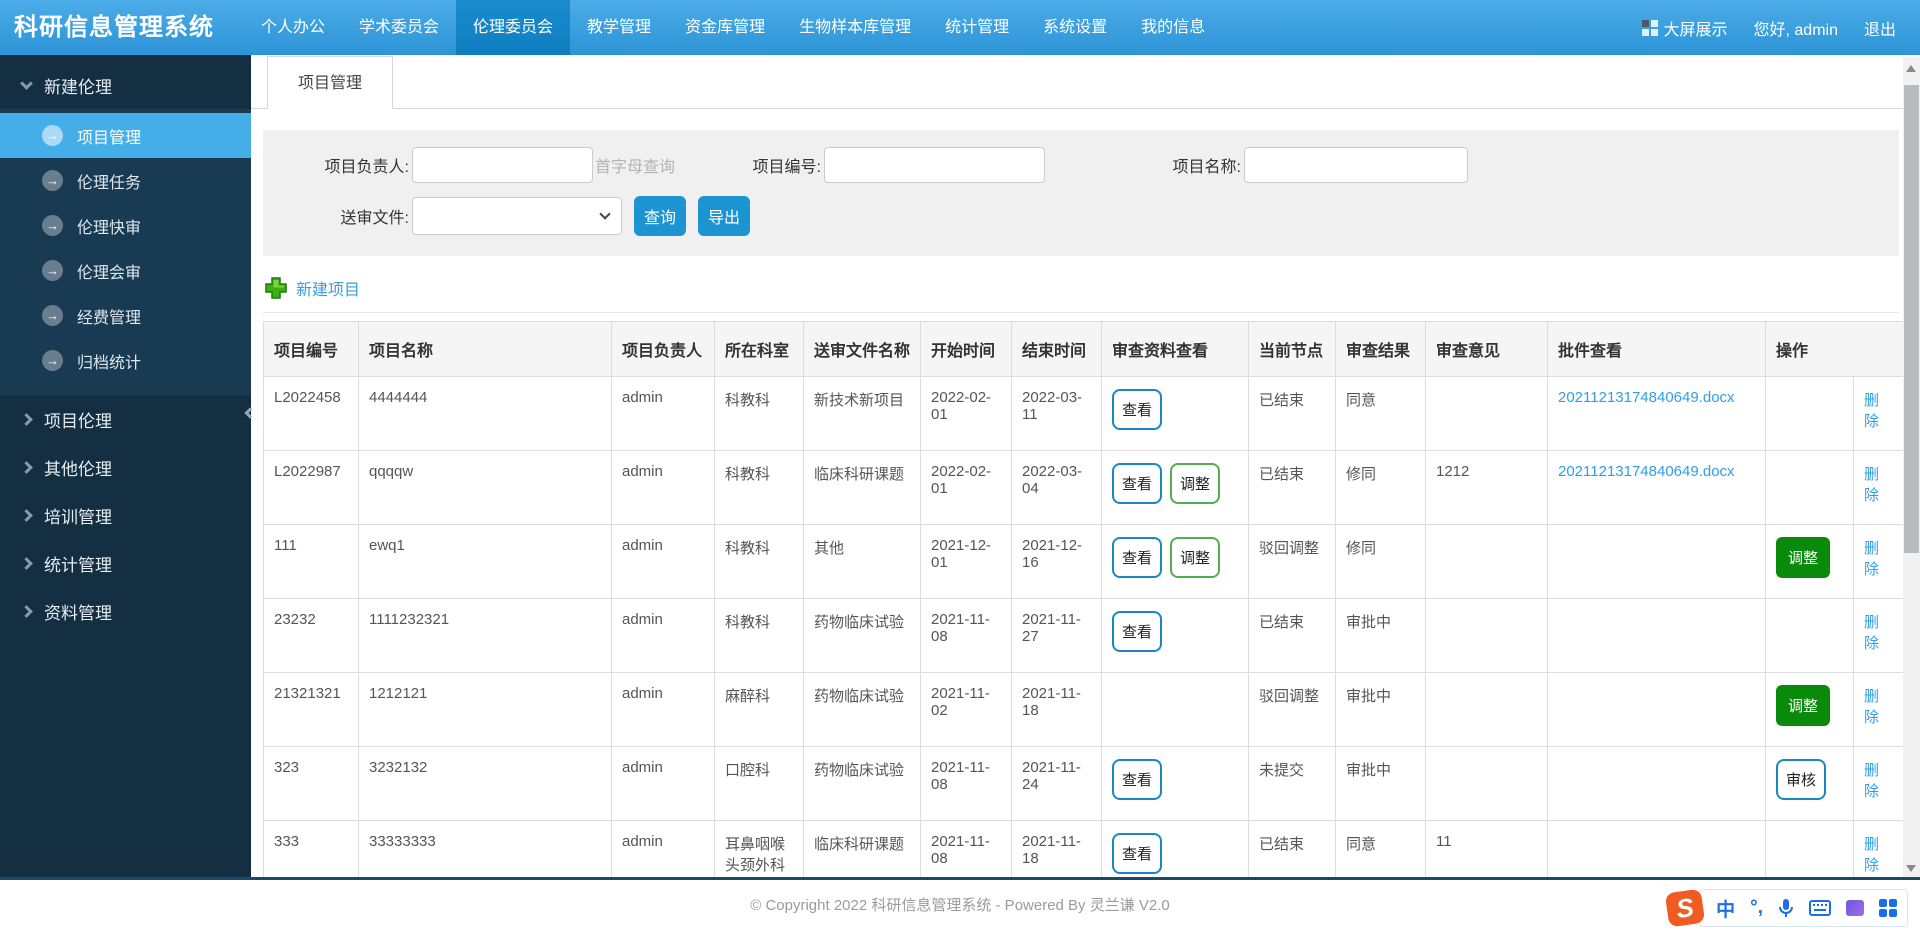 The height and width of the screenshot is (940, 1920). Describe the element at coordinates (855, 27) in the screenshot. I see `nav-item-5: 生物样本库管理` at that location.